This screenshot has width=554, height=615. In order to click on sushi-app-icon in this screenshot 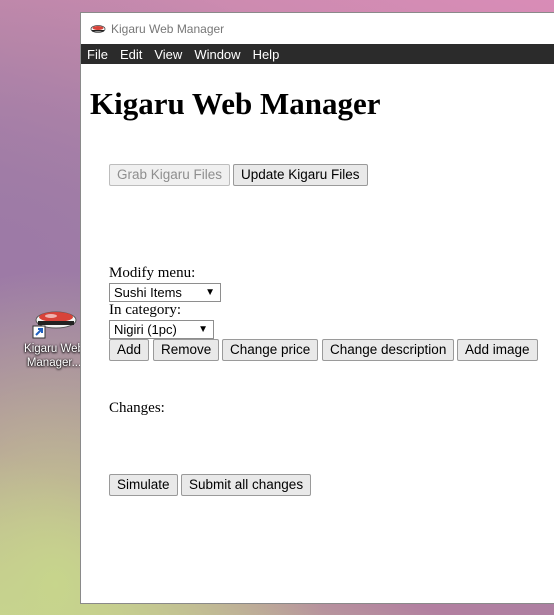, I will do `click(54, 321)`.